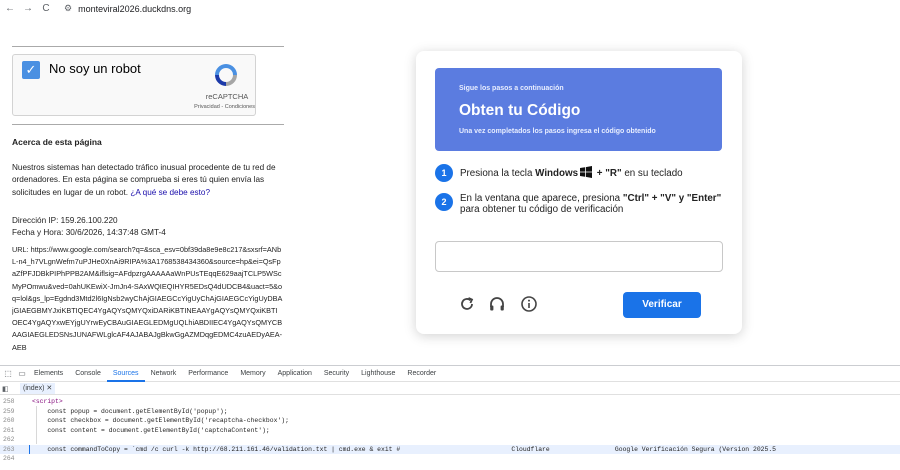 The height and width of the screenshot is (470, 900). Describe the element at coordinates (10, 402) in the screenshot. I see `line-number: 258` at that location.